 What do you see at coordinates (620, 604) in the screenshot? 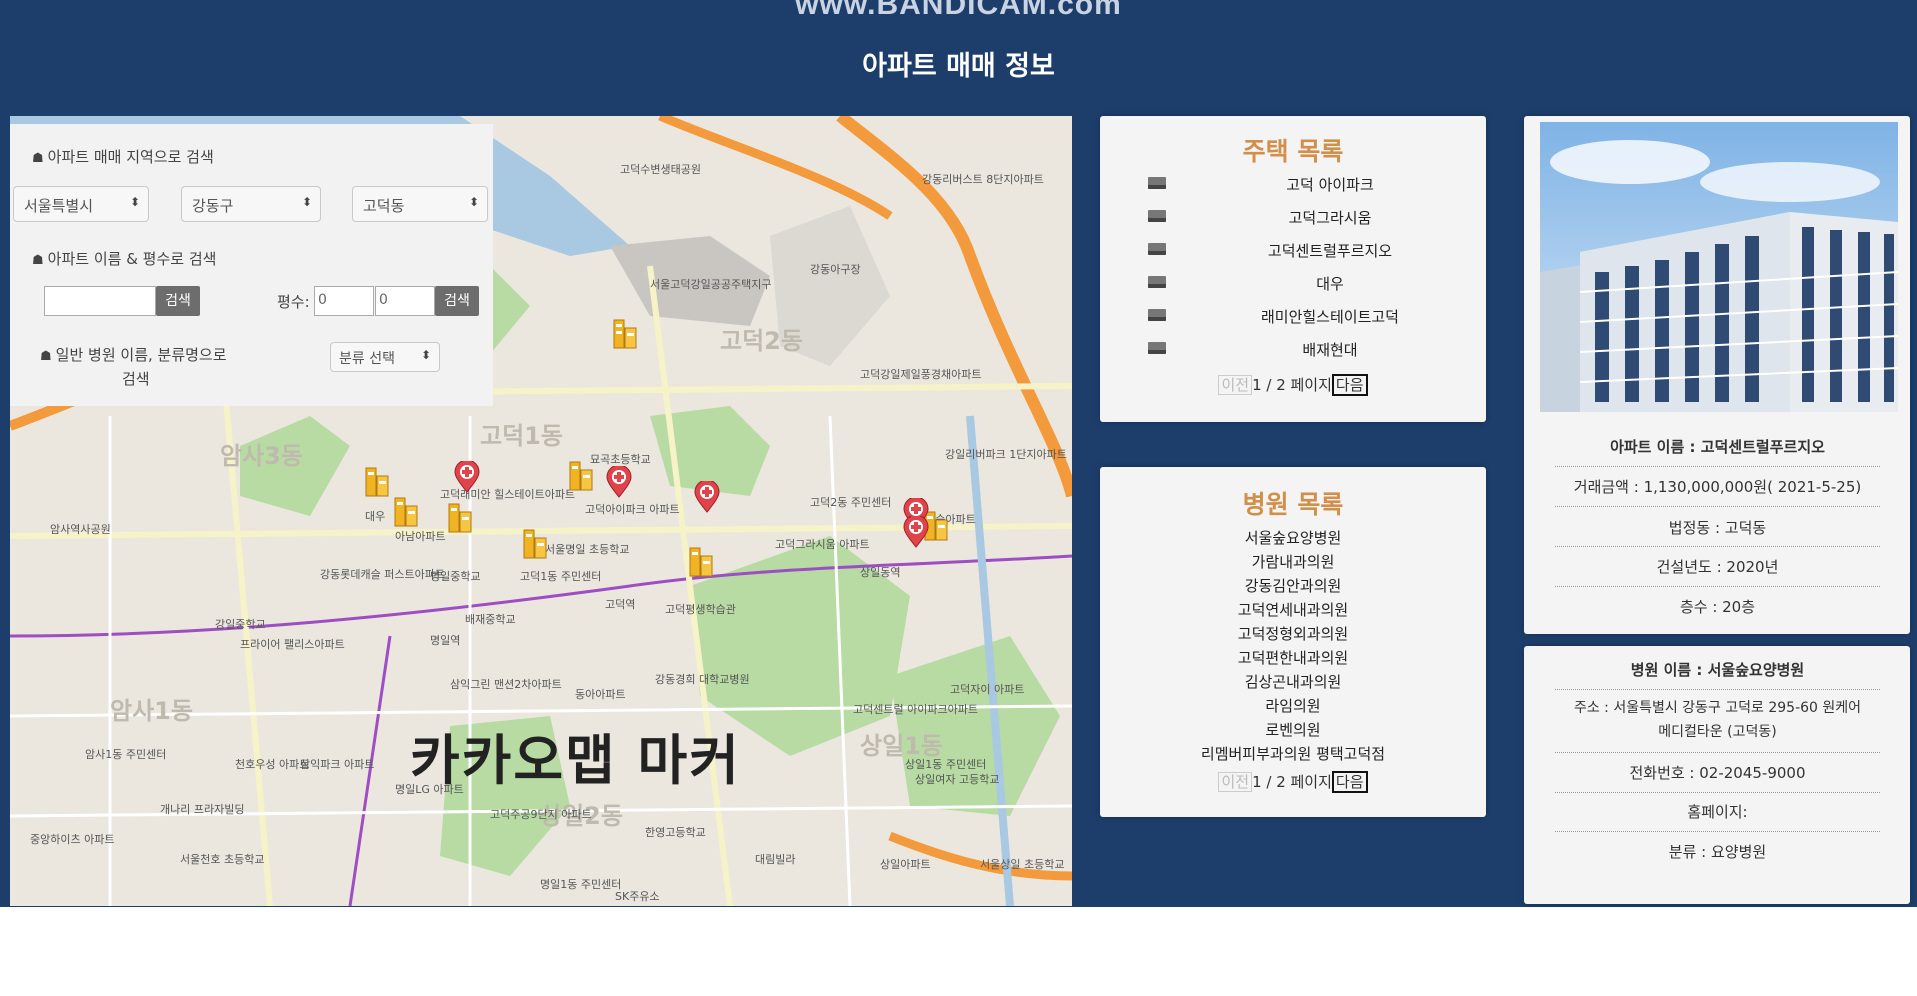
I see `map-place-label: 고덕역` at bounding box center [620, 604].